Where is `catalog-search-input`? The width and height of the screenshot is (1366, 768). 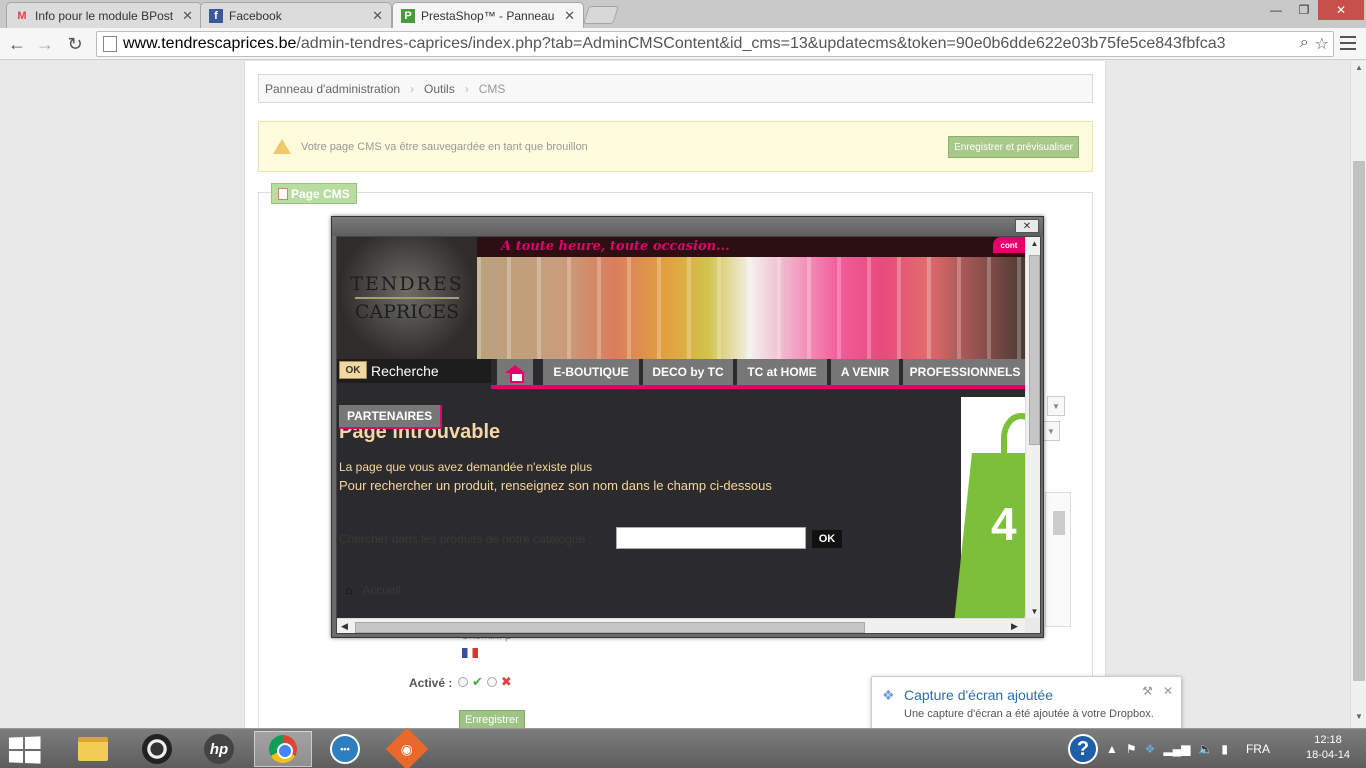 catalog-search-input is located at coordinates (711, 538).